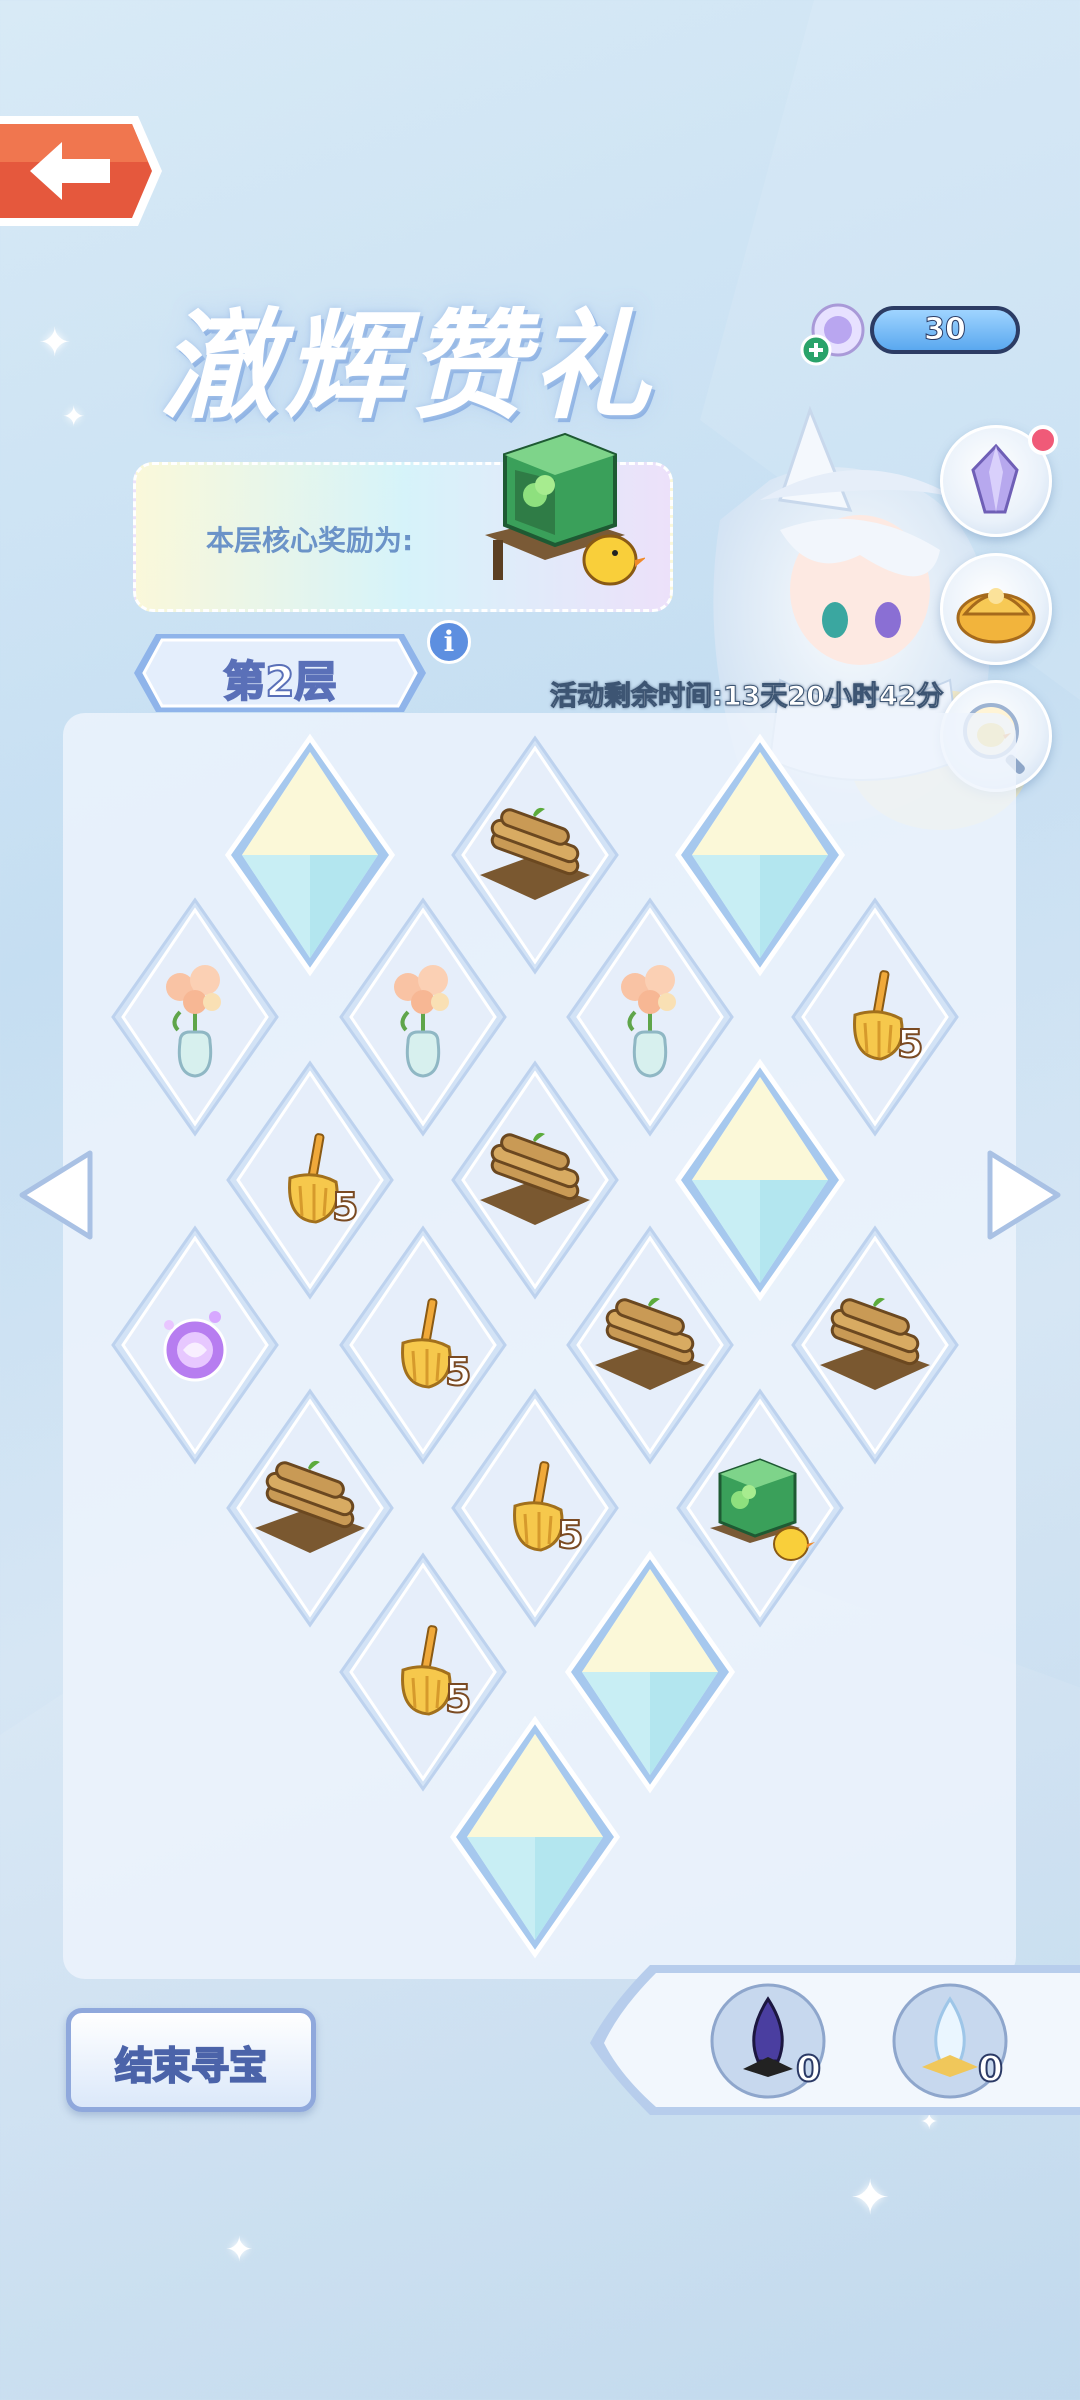 The width and height of the screenshot is (1080, 2400). What do you see at coordinates (279, 681) in the screenshot?
I see `floor-label: 第2层` at bounding box center [279, 681].